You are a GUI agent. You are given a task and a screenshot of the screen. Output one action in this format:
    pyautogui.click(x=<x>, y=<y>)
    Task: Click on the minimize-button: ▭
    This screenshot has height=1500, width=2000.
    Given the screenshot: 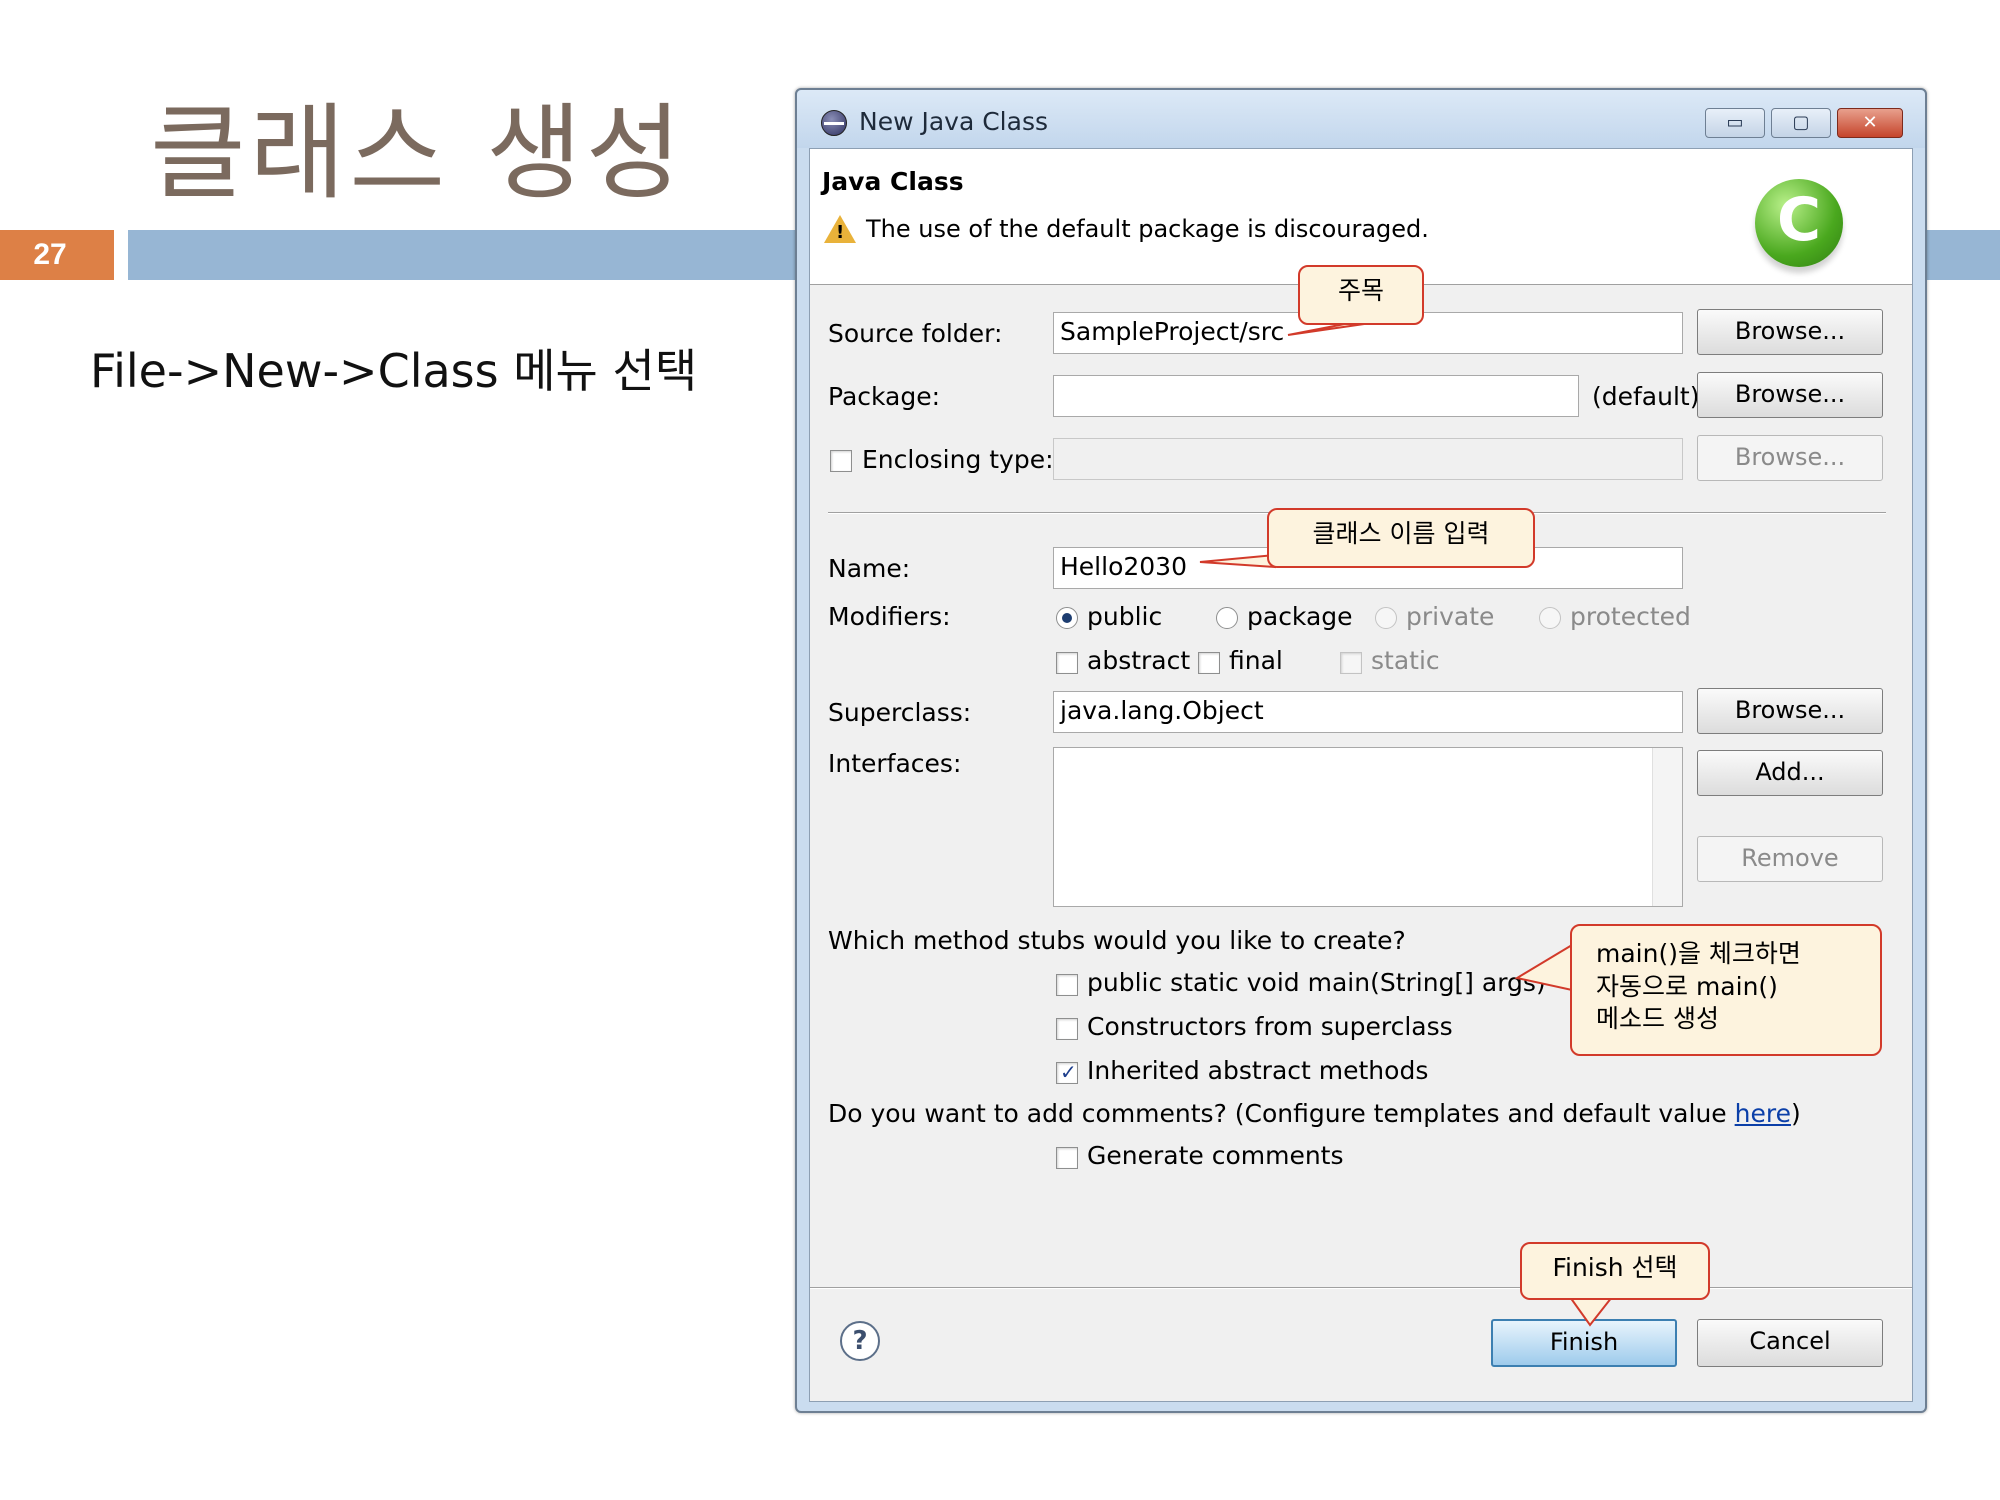 What is the action you would take?
    pyautogui.click(x=1735, y=123)
    